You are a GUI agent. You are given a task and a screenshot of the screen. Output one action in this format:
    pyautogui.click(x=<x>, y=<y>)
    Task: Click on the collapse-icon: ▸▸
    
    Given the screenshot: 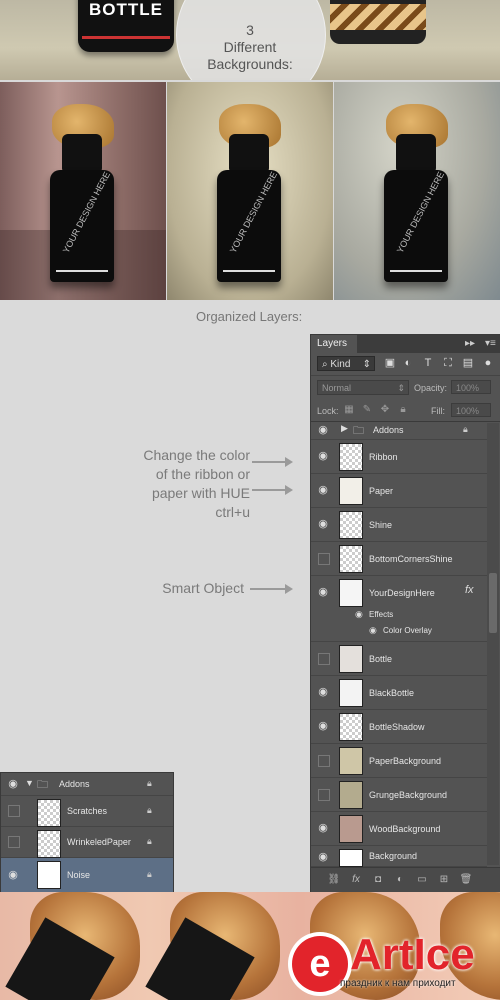 What is the action you would take?
    pyautogui.click(x=470, y=343)
    